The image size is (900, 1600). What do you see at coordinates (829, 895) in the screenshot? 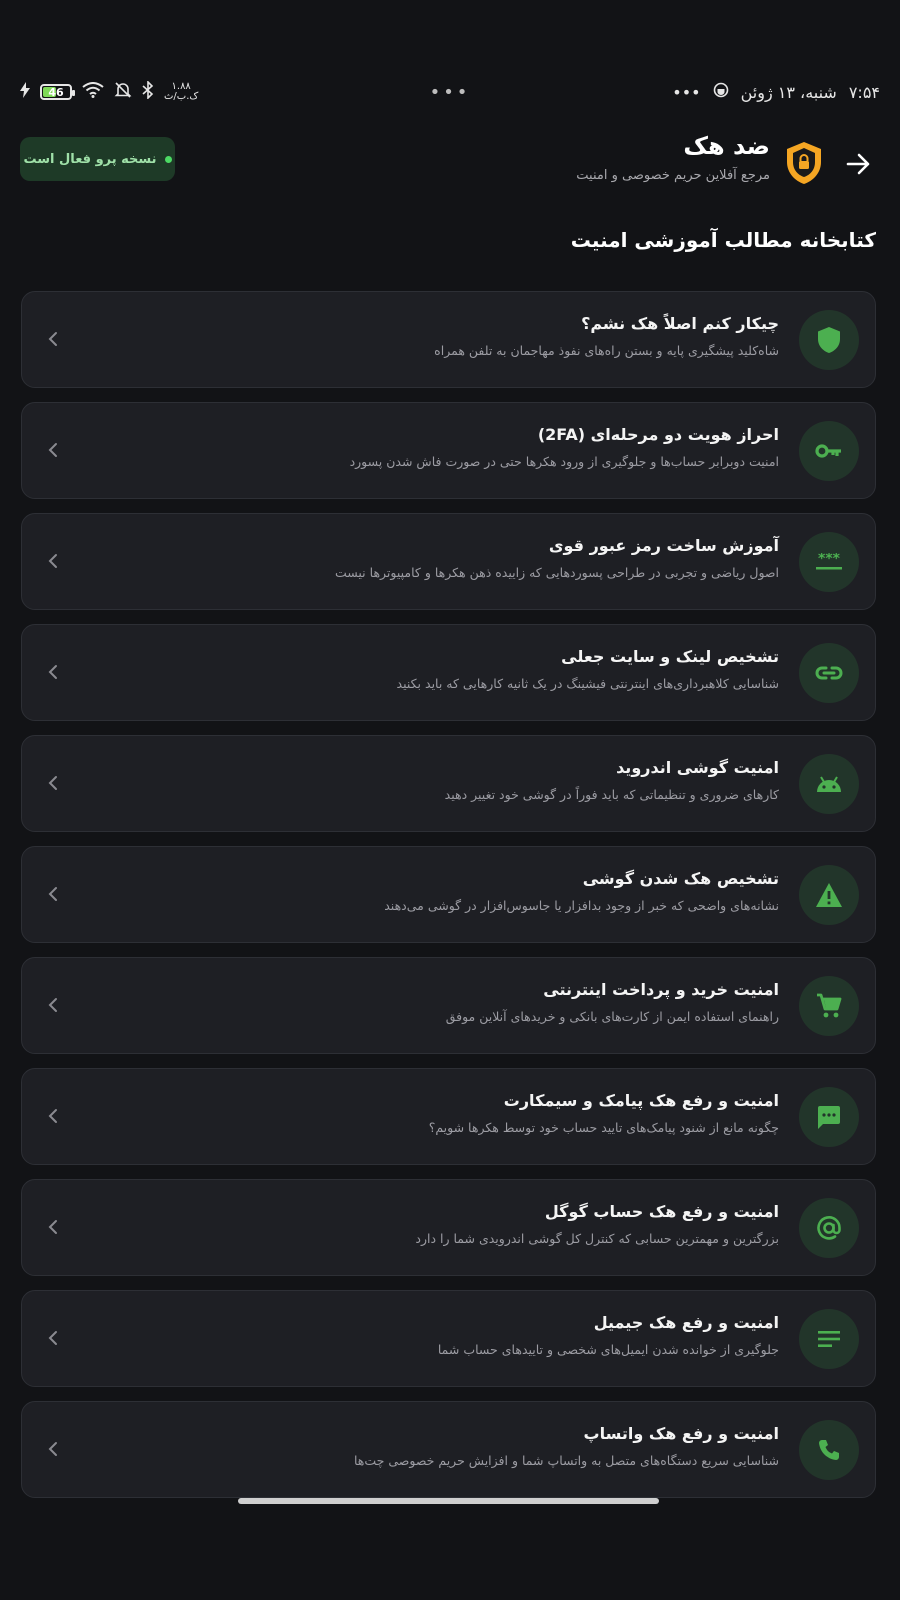
I see `warning-icon` at bounding box center [829, 895].